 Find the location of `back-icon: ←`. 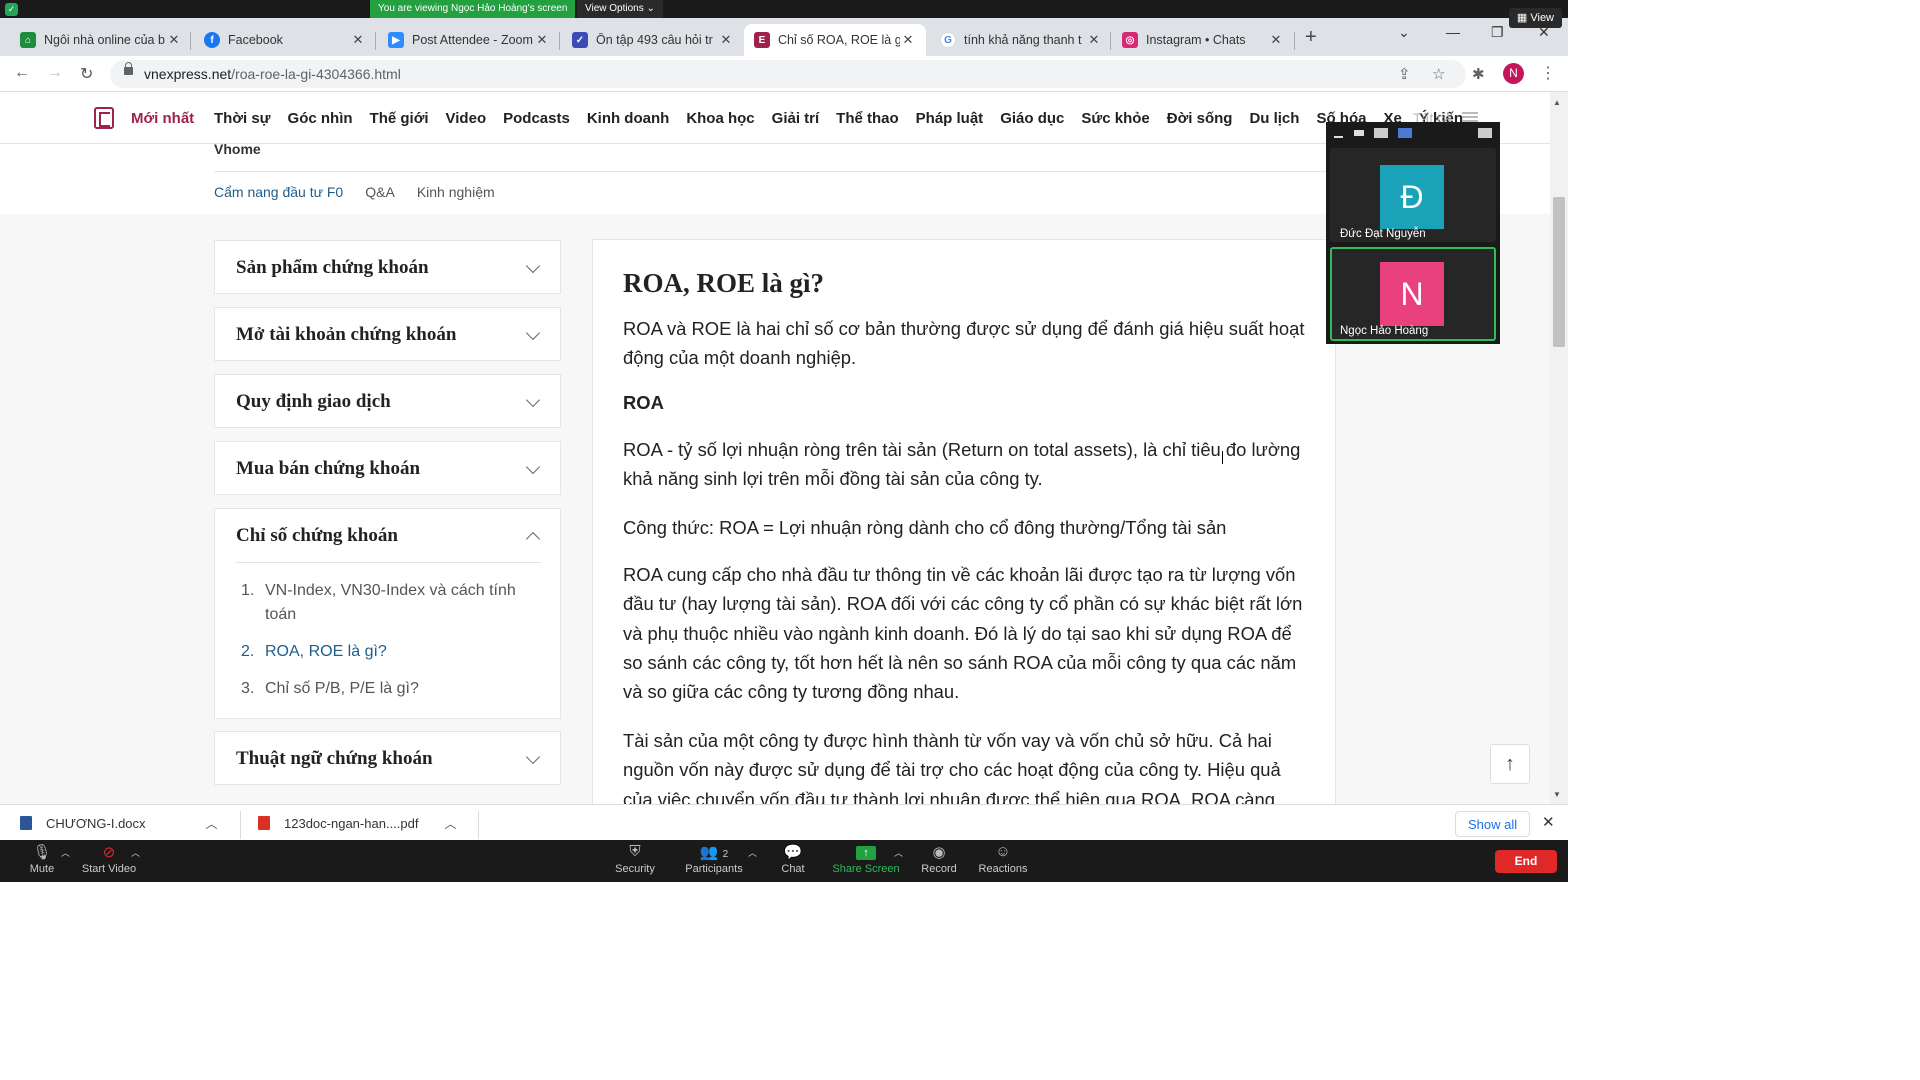

back-icon: ← is located at coordinates (22, 73).